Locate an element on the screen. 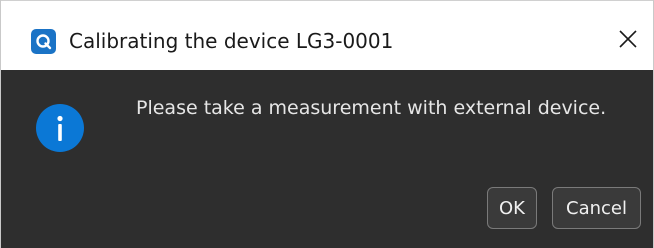 The height and width of the screenshot is (248, 654). close-button is located at coordinates (628, 41).